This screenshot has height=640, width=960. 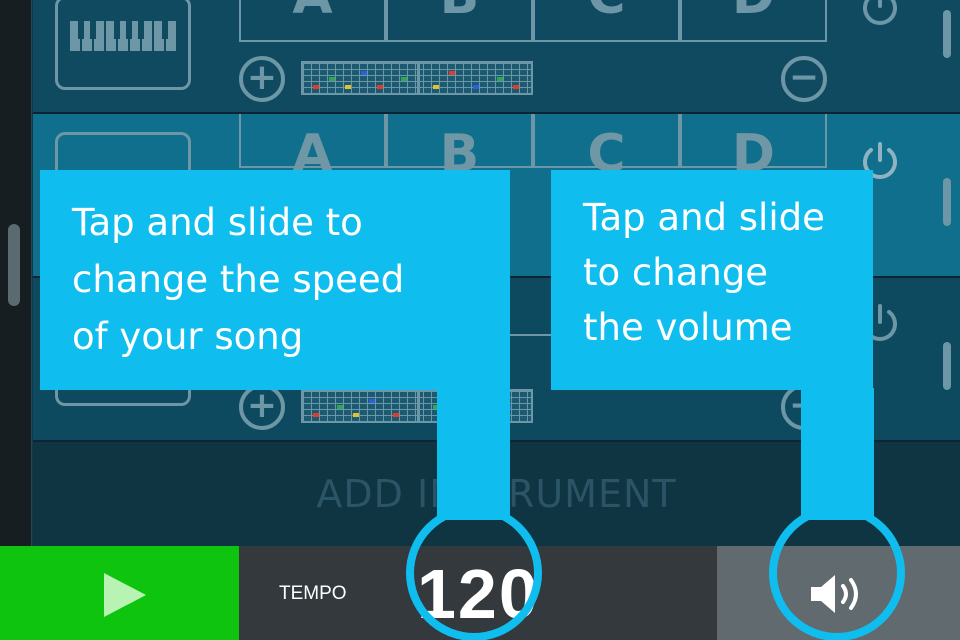 I want to click on volume-tooltip-pointer, so click(x=837, y=454).